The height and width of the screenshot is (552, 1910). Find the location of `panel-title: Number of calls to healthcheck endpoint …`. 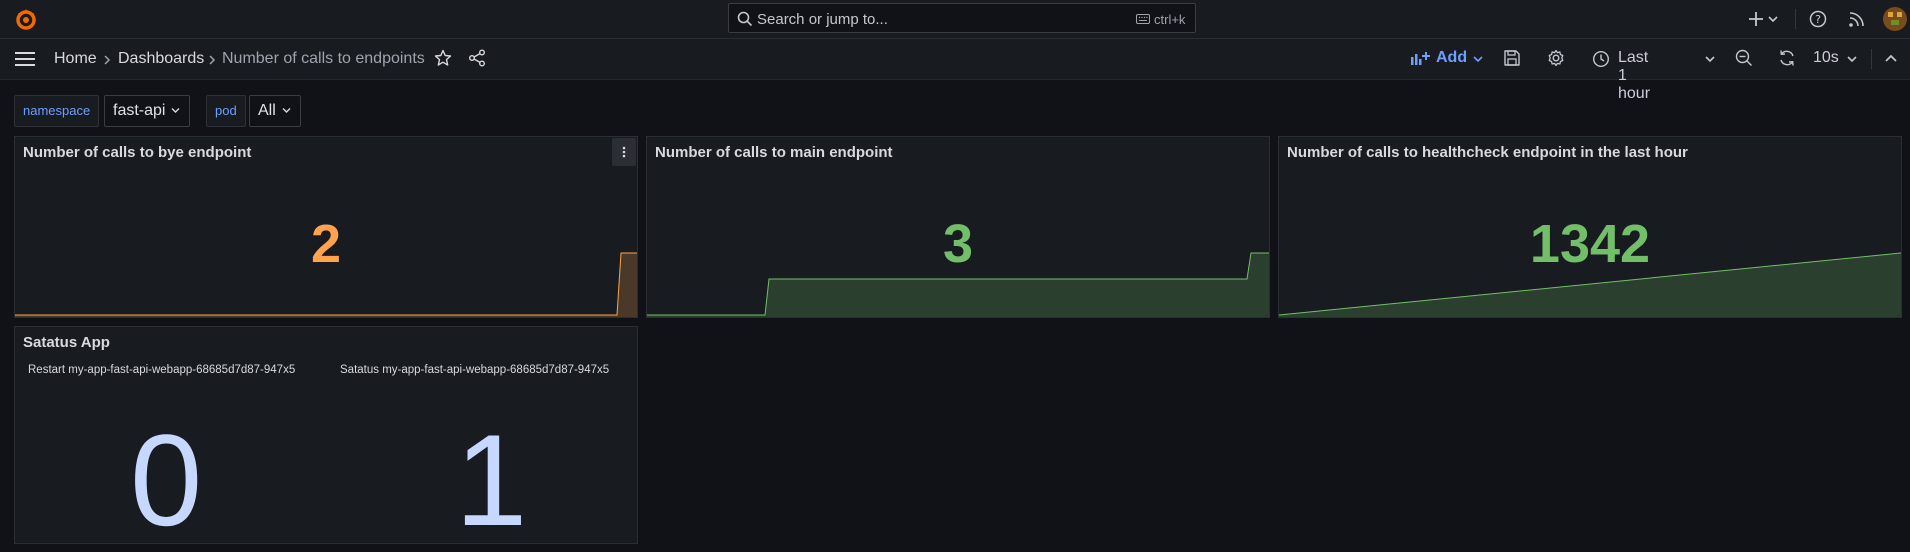

panel-title: Number of calls to healthcheck endpoint … is located at coordinates (1487, 152).